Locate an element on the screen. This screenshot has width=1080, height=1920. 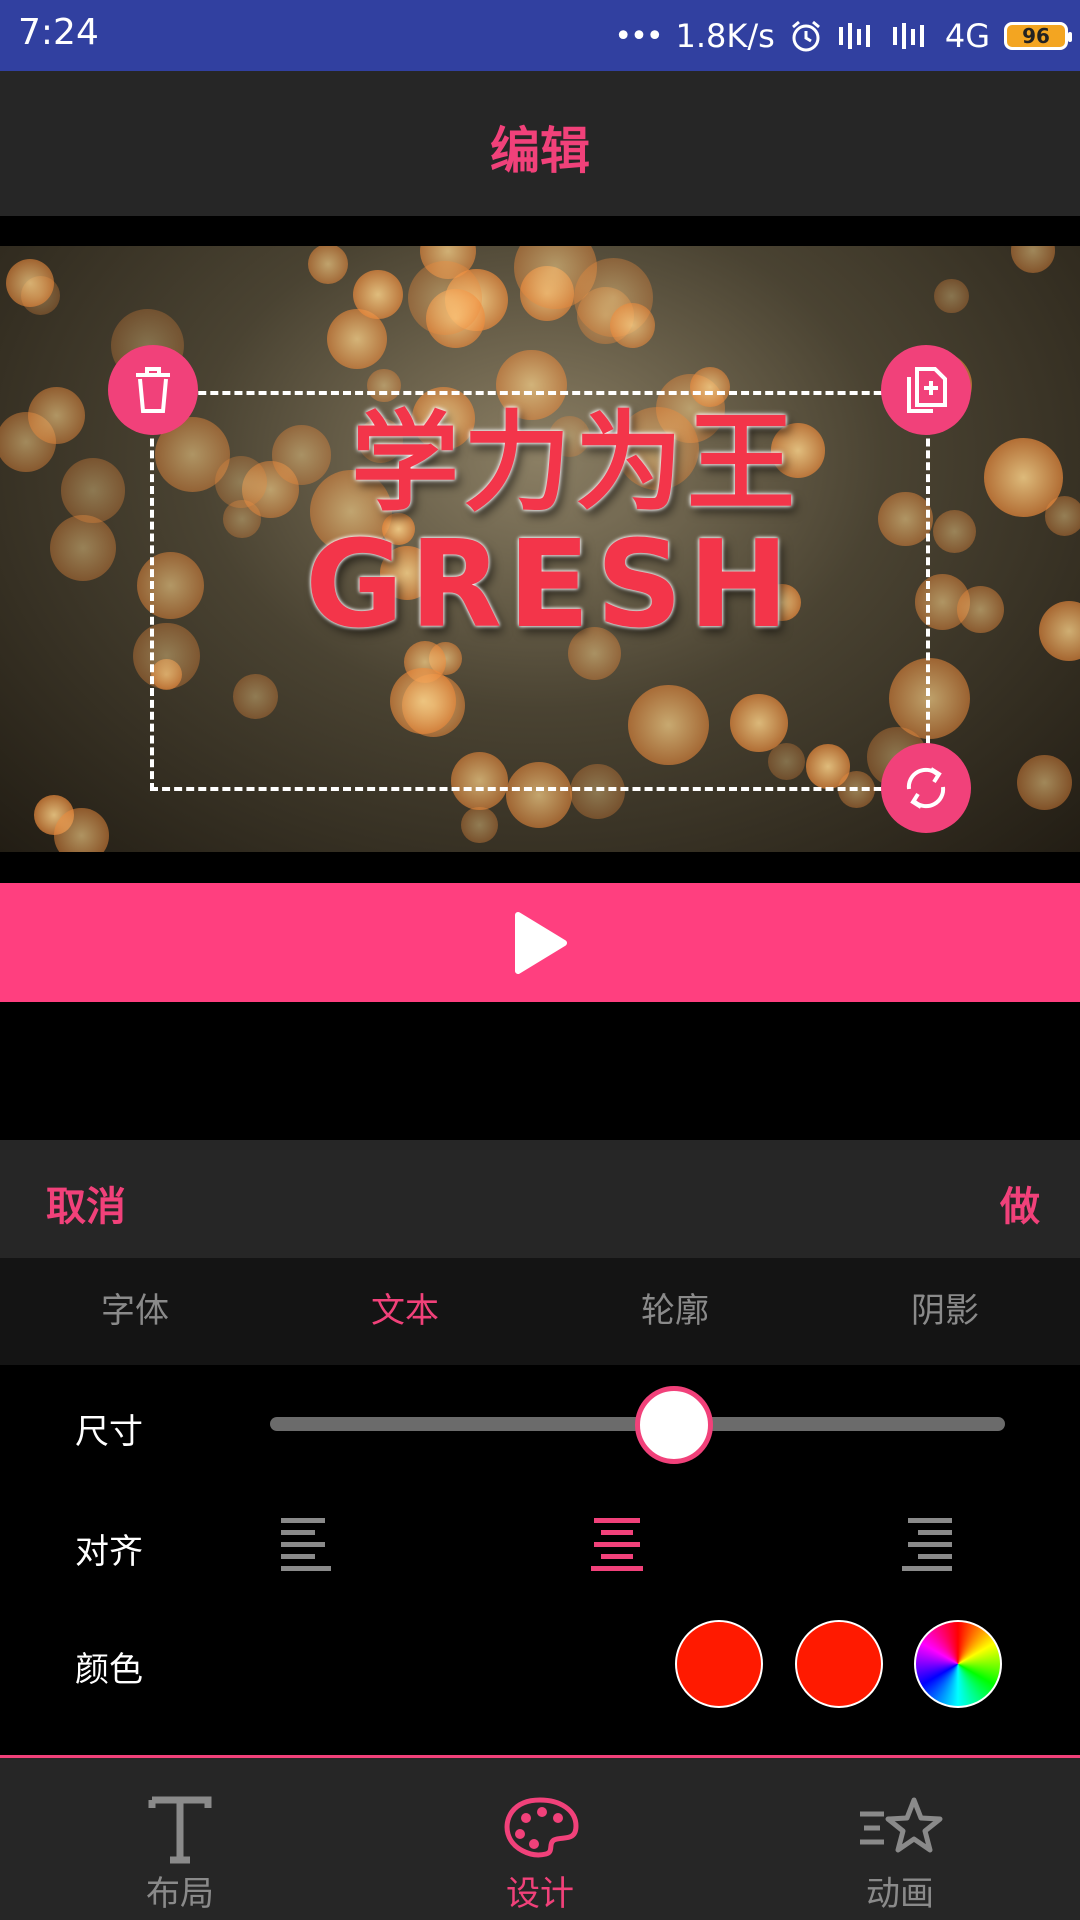
bottom-nav: 布局 设计 动画 is located at coordinates (540, 1837).